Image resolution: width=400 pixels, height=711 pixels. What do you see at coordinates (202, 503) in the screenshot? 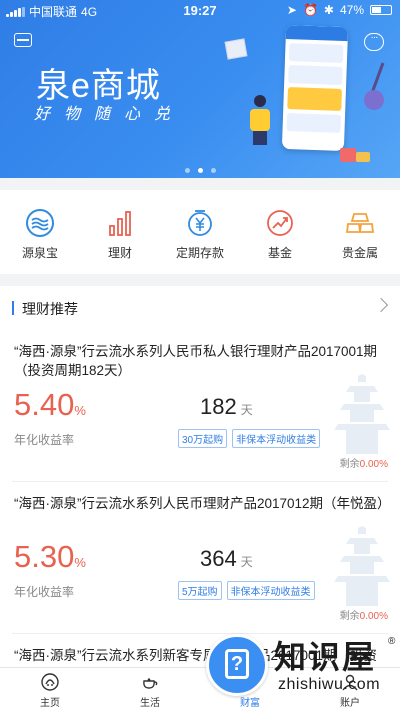
I see `product-name: “海西·源泉”行云流水系列人民币理财产品2017012期（年悦盈）` at bounding box center [202, 503].